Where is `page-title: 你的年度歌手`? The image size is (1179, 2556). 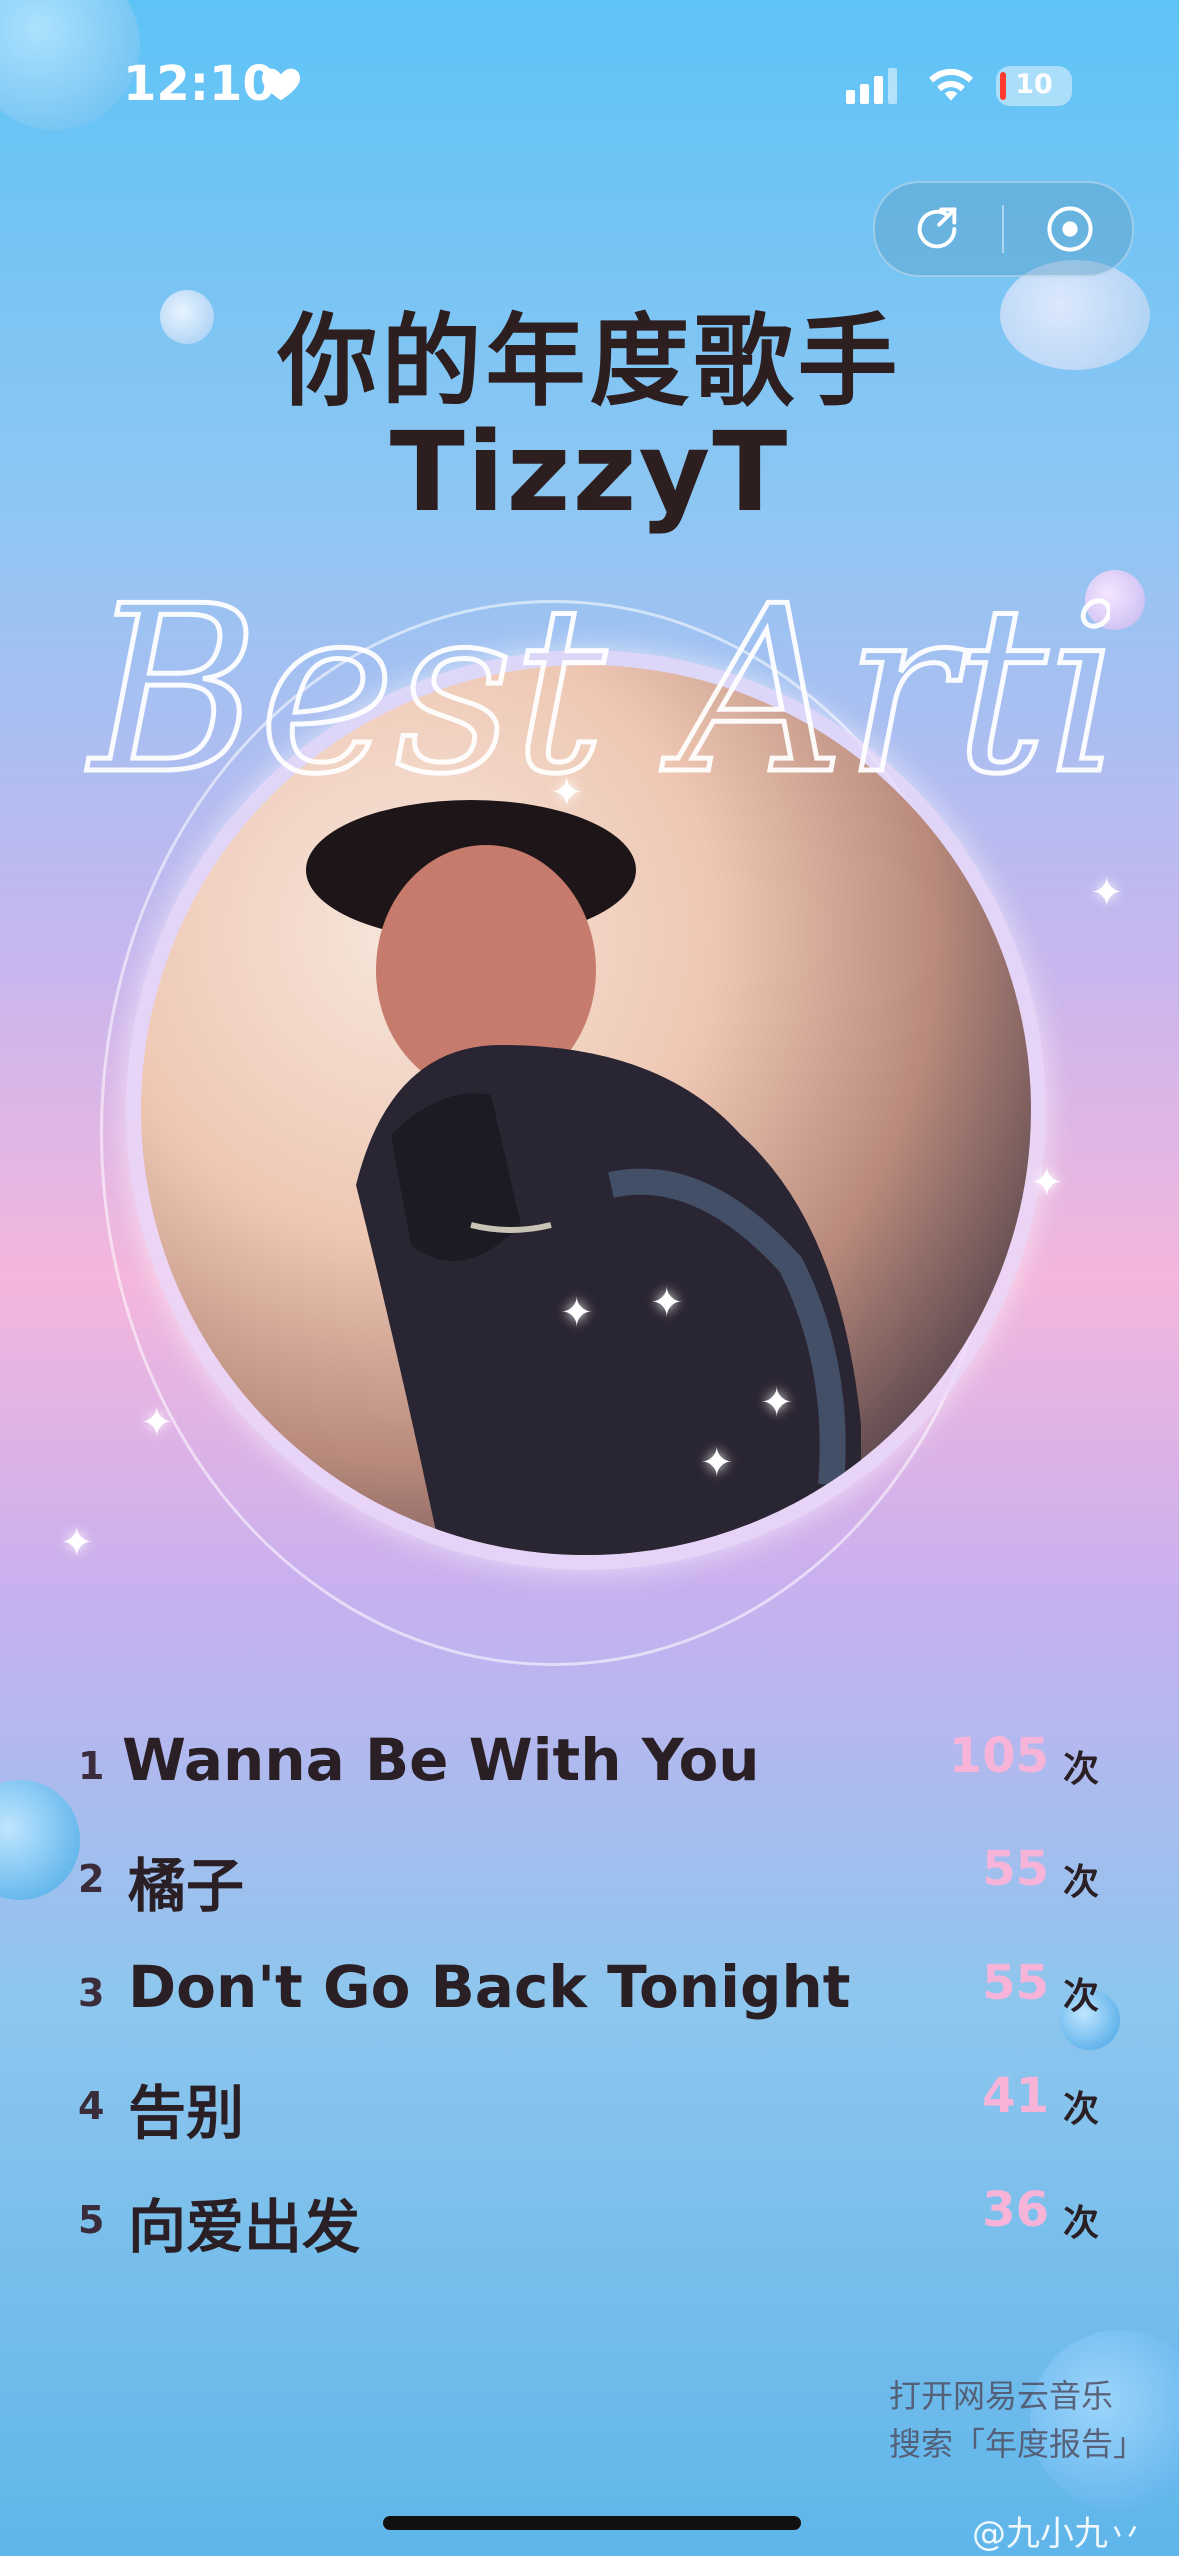
page-title: 你的年度歌手 is located at coordinates (589, 361).